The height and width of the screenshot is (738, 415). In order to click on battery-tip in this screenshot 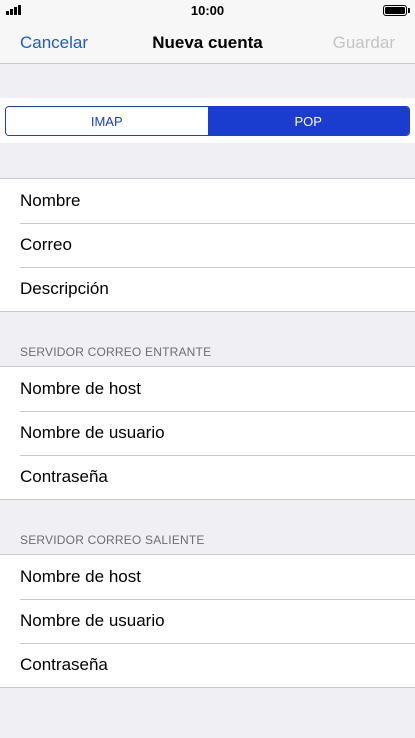, I will do `click(409, 10)`.